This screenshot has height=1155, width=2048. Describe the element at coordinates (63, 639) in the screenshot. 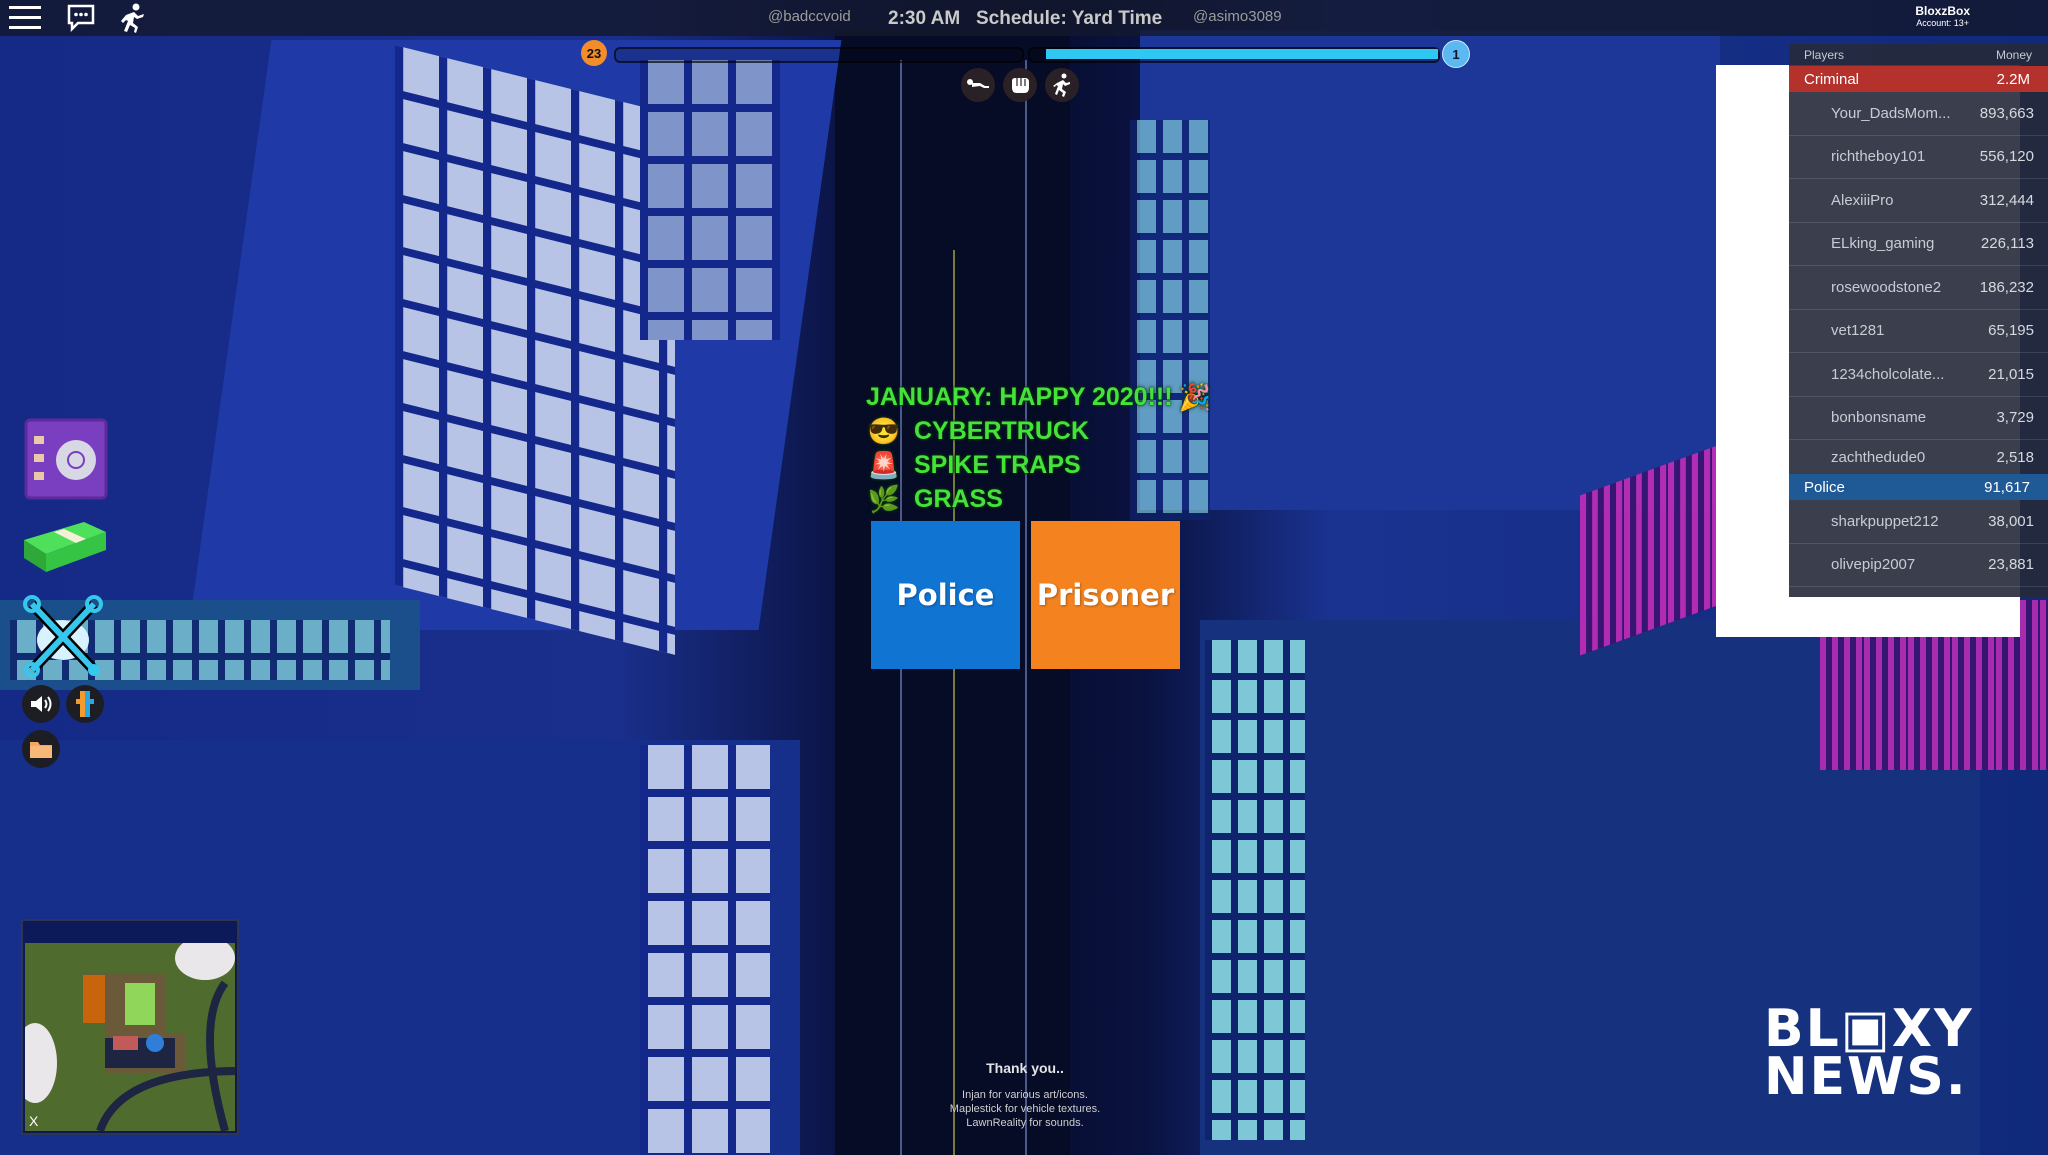

I see `crossed-wrenches-icon` at that location.